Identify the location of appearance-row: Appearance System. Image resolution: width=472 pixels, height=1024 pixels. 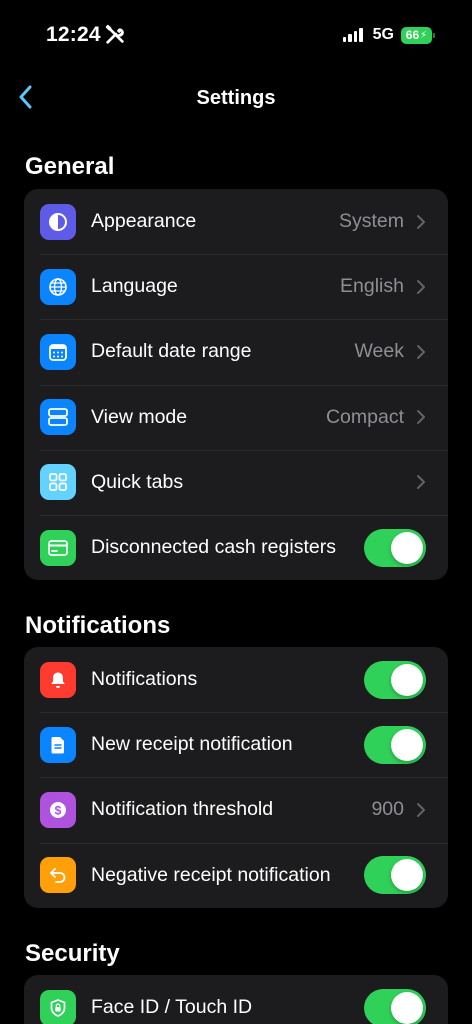
(236, 221).